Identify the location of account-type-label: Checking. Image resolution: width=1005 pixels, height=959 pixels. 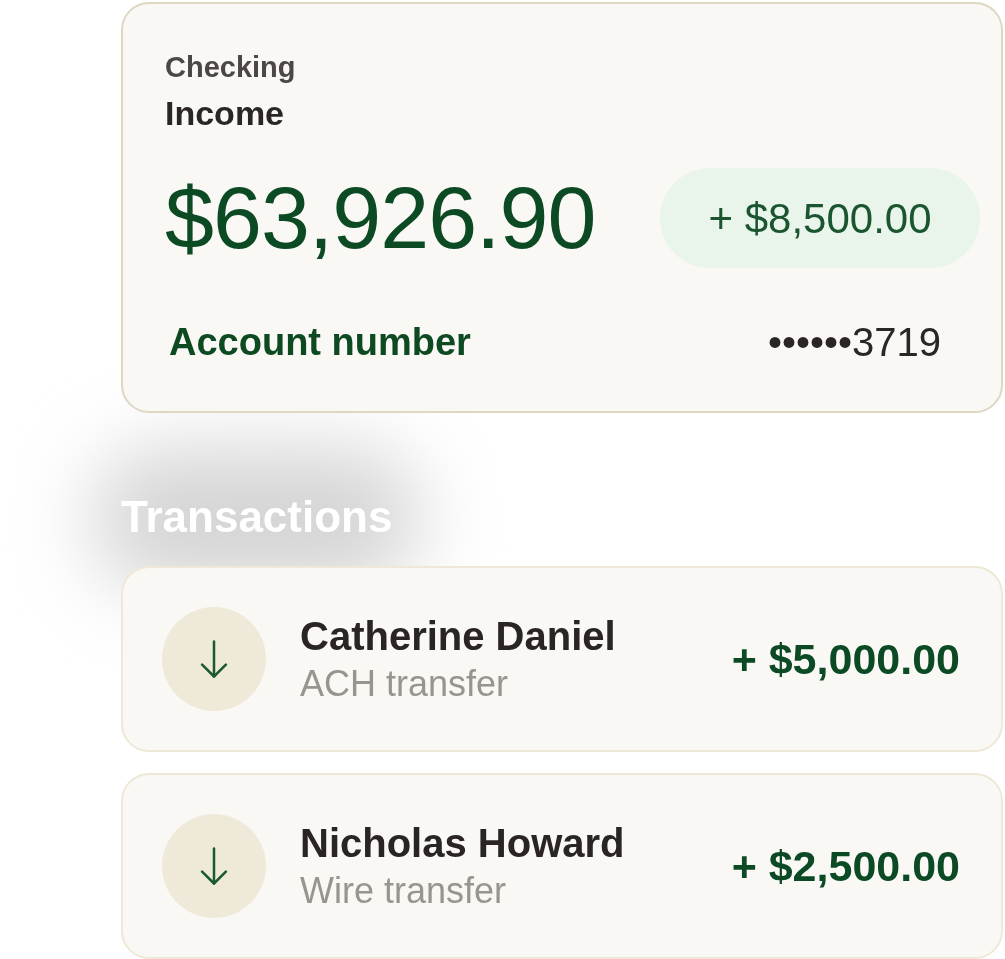
(230, 67).